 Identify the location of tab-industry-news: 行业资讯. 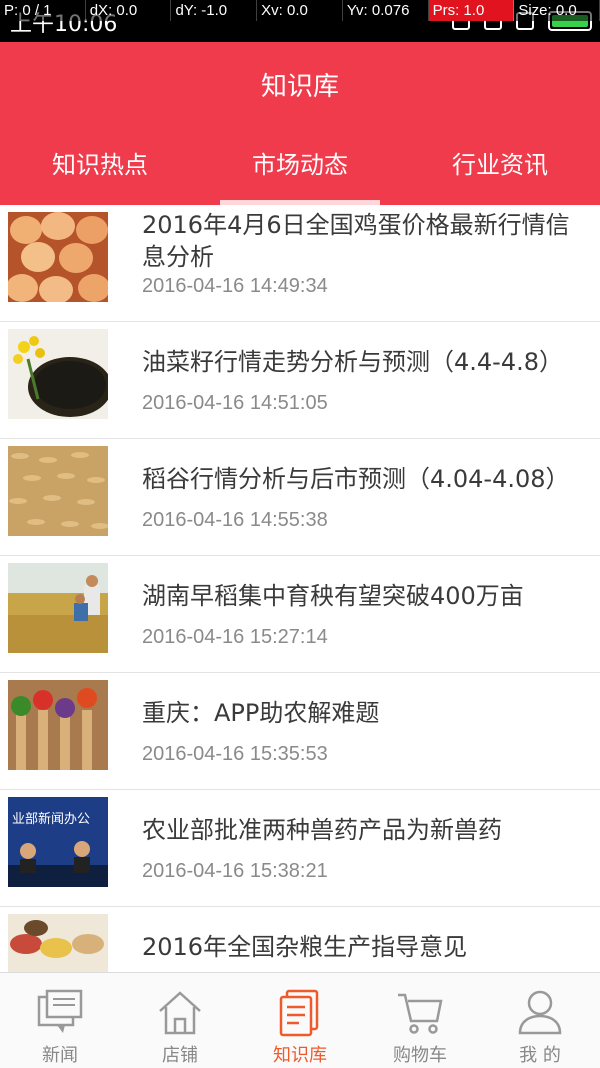
(500, 171).